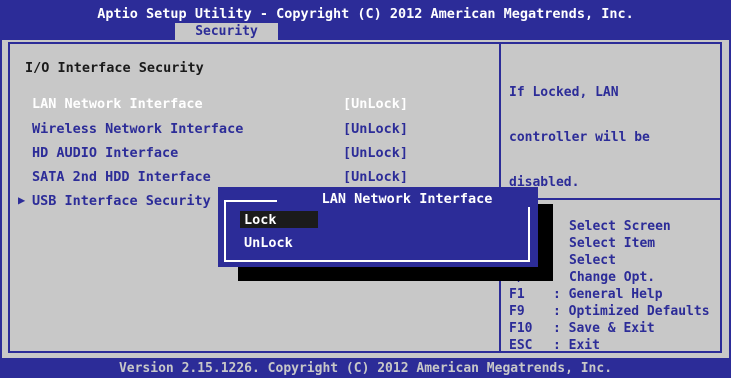  Describe the element at coordinates (592, 260) in the screenshot. I see `key-legend-select: Select` at that location.